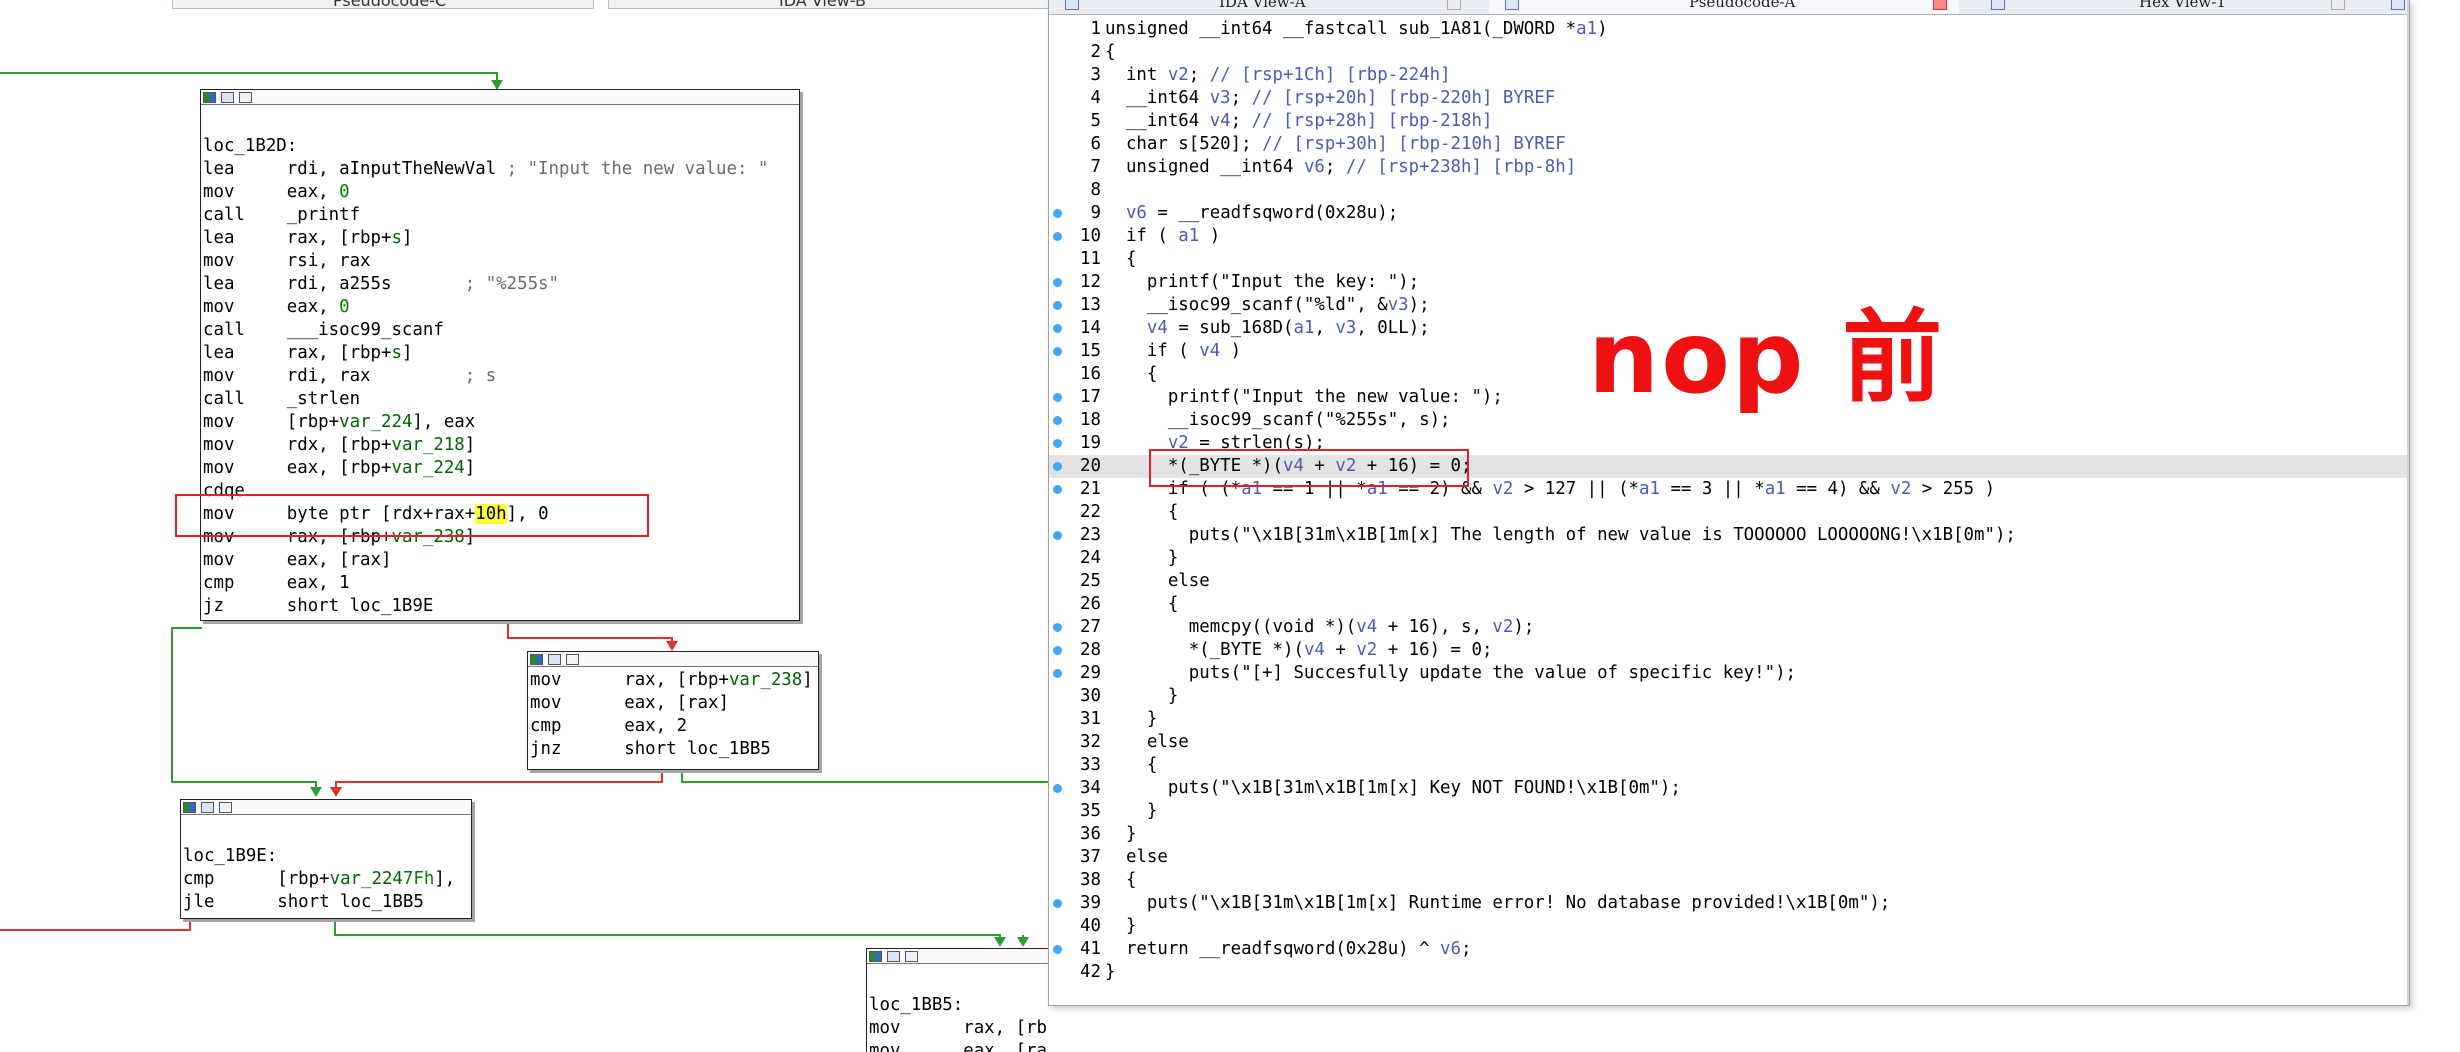 This screenshot has height=1052, width=2460. I want to click on asm-line: cmp eax, 1, so click(276, 583).